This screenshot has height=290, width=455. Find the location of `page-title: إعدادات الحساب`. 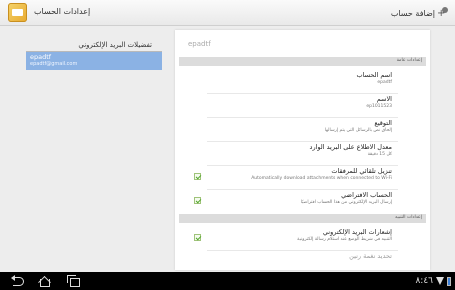

page-title: إعدادات الحساب is located at coordinates (62, 11).